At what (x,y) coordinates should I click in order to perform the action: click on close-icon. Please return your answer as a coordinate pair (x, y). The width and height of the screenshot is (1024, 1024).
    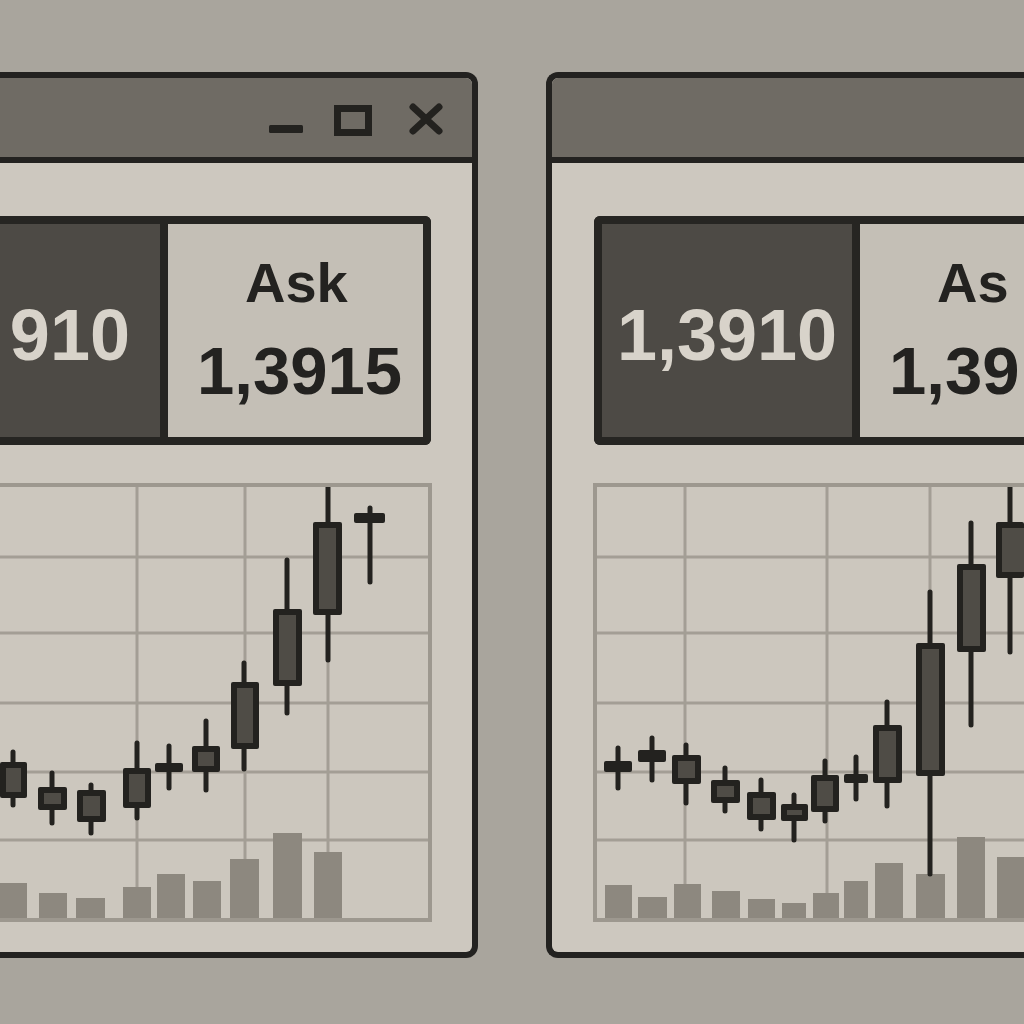
    Looking at the image, I should click on (426, 119).